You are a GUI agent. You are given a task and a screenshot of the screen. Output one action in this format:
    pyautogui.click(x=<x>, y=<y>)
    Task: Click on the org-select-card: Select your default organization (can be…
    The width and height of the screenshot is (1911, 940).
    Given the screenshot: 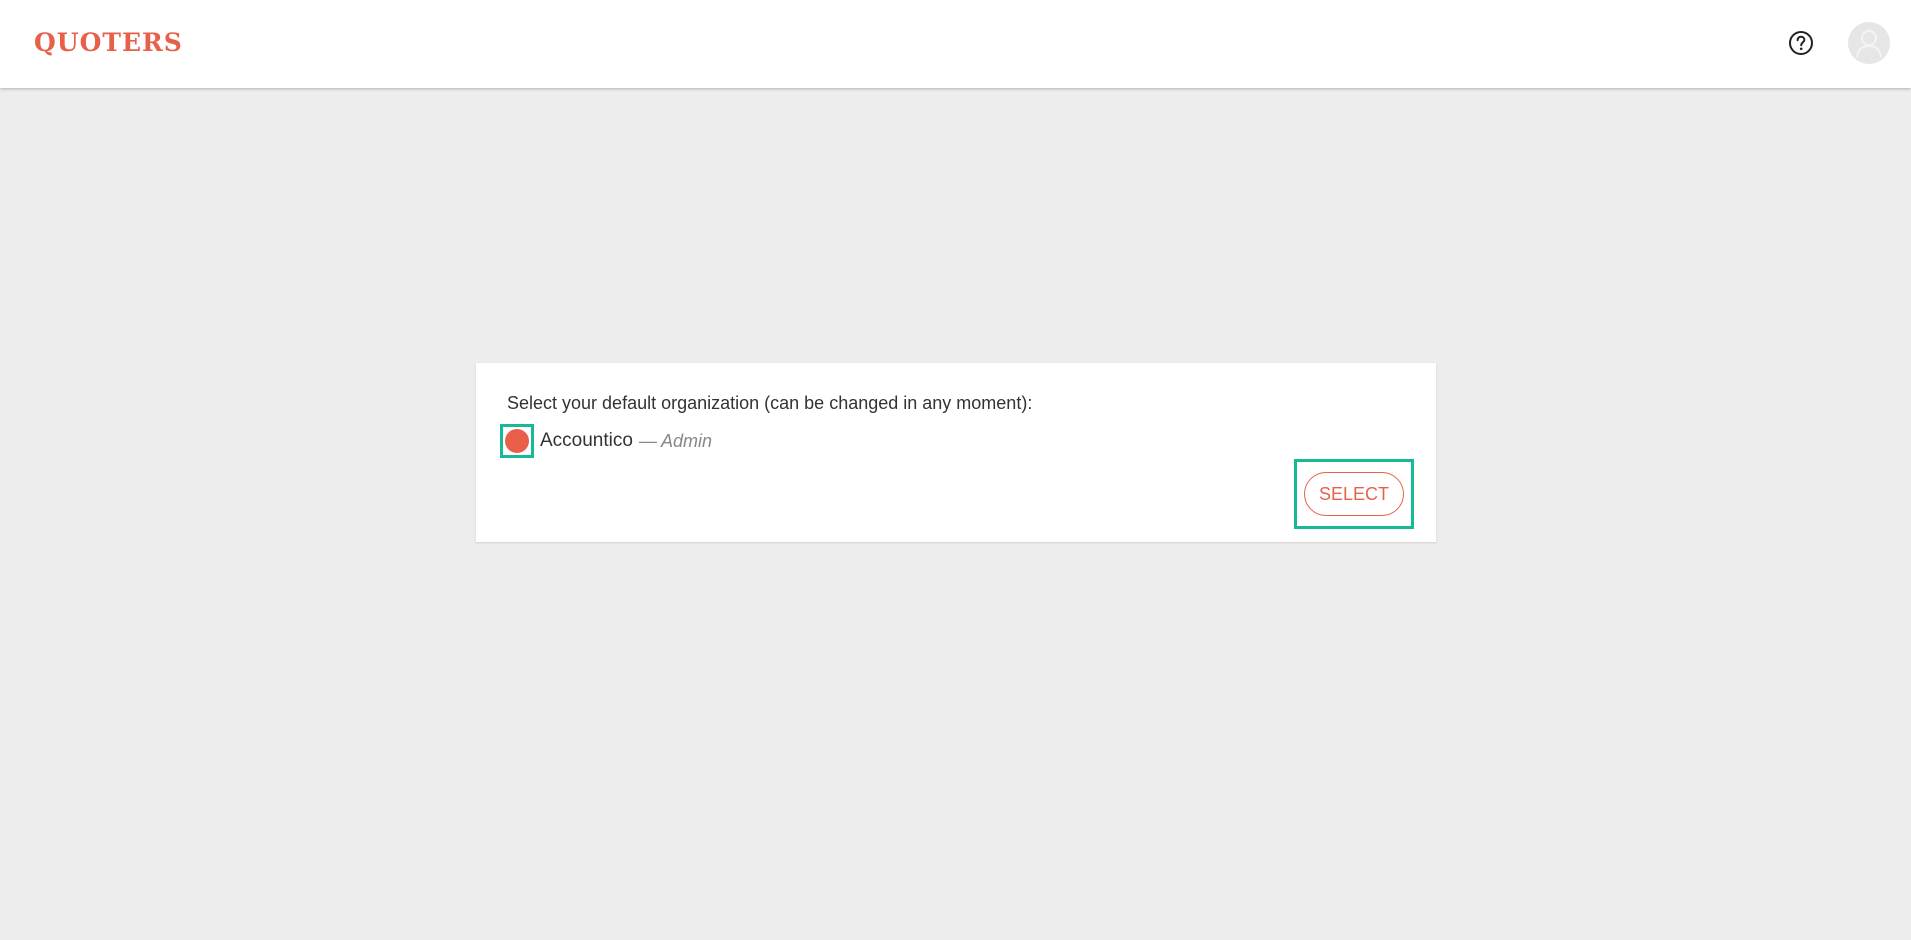 What is the action you would take?
    pyautogui.click(x=956, y=452)
    